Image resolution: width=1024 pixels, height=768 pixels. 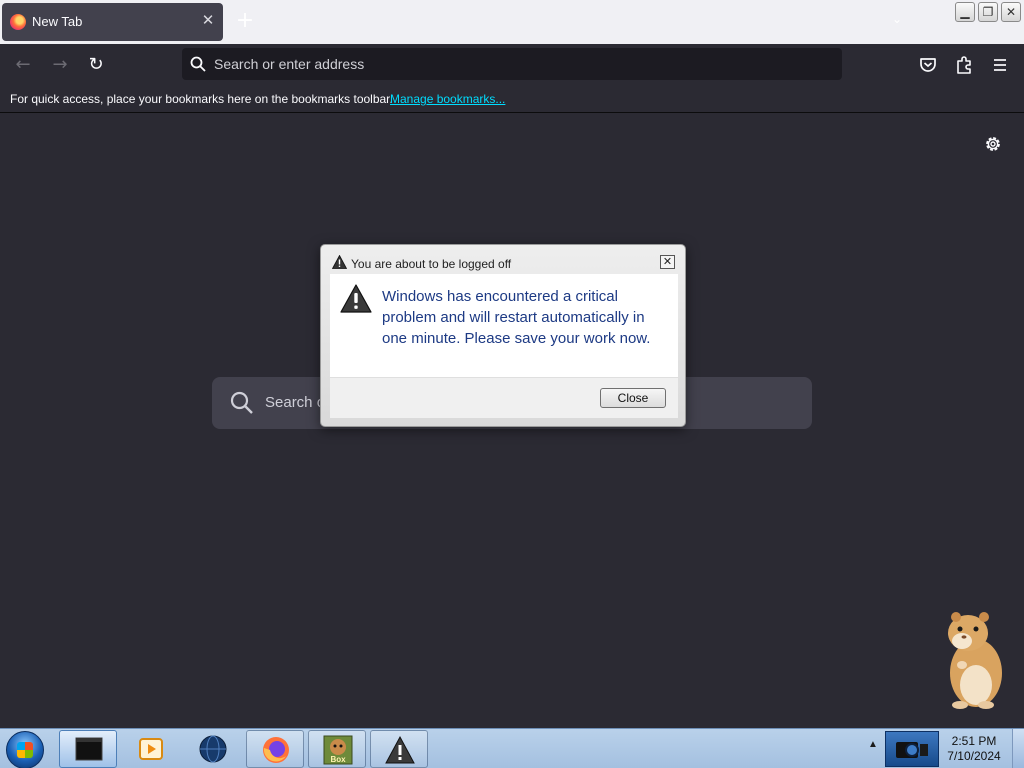 I want to click on hamster-sticker, so click(x=975, y=660).